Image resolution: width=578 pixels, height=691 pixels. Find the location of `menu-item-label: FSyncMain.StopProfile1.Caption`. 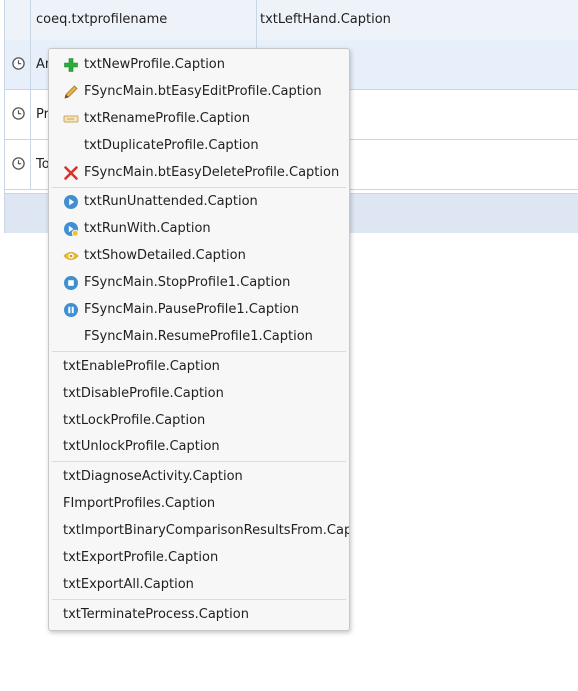

menu-item-label: FSyncMain.StopProfile1.Caption is located at coordinates (187, 282).